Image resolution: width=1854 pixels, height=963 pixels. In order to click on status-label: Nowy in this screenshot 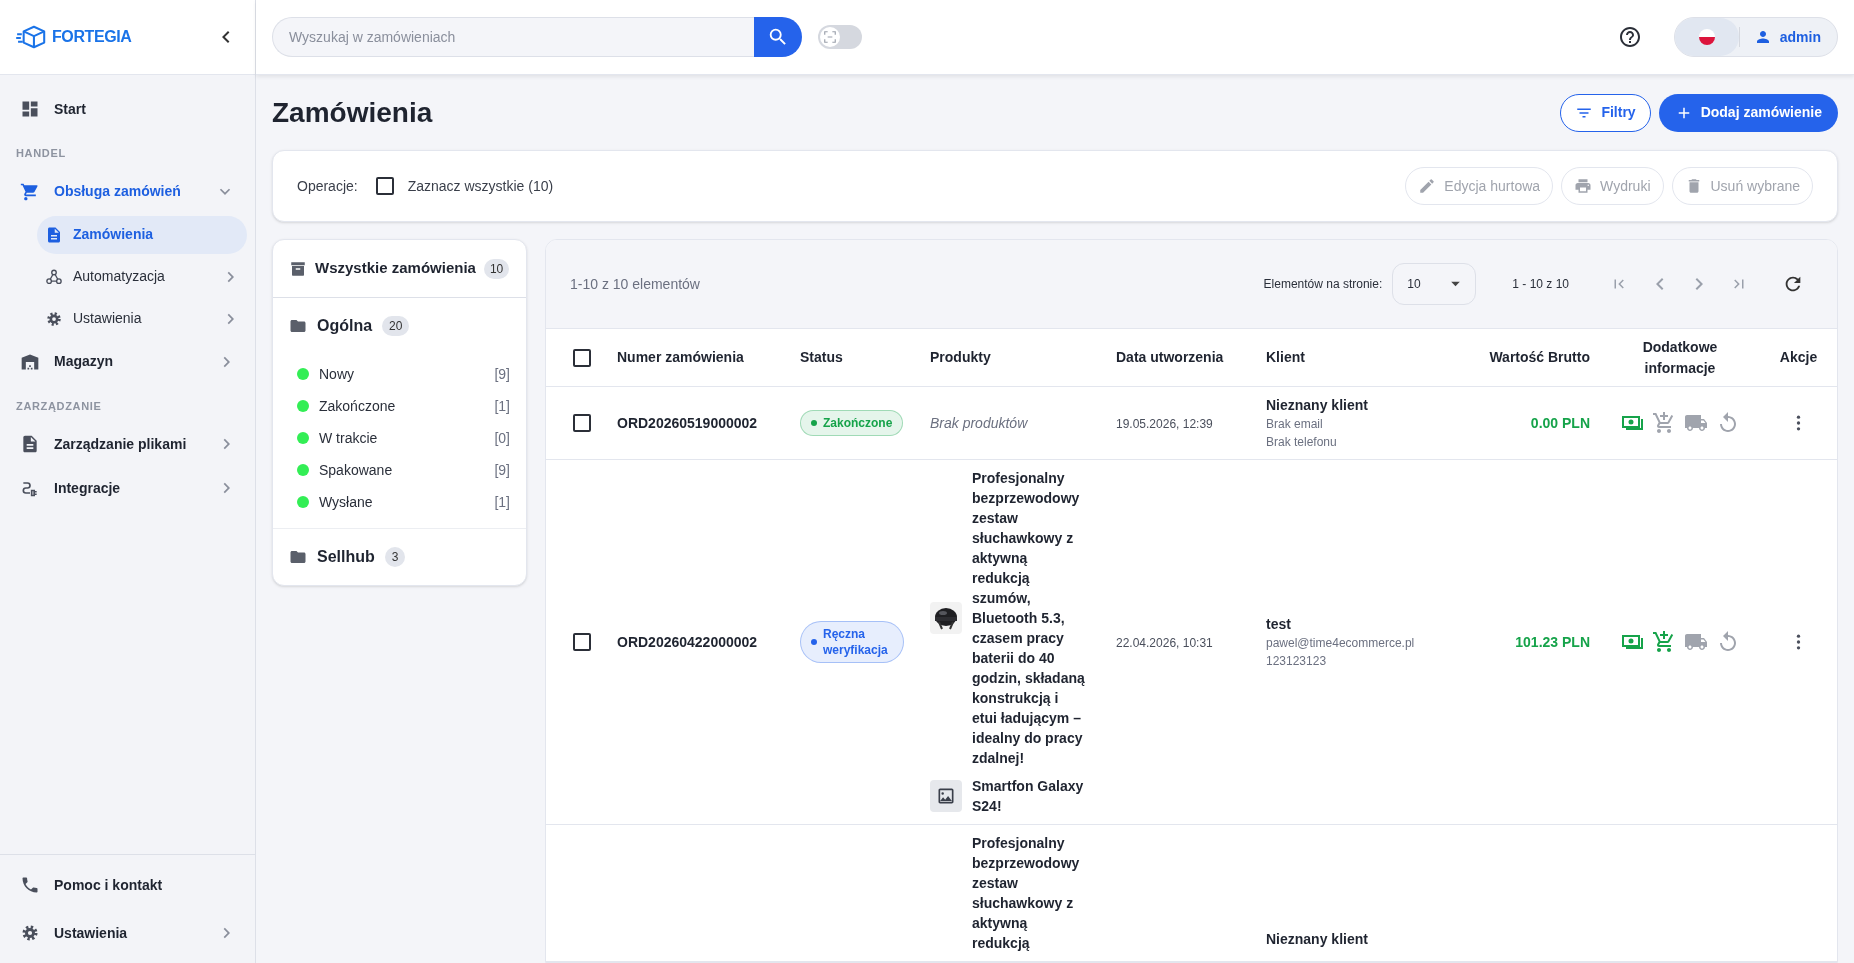, I will do `click(336, 374)`.